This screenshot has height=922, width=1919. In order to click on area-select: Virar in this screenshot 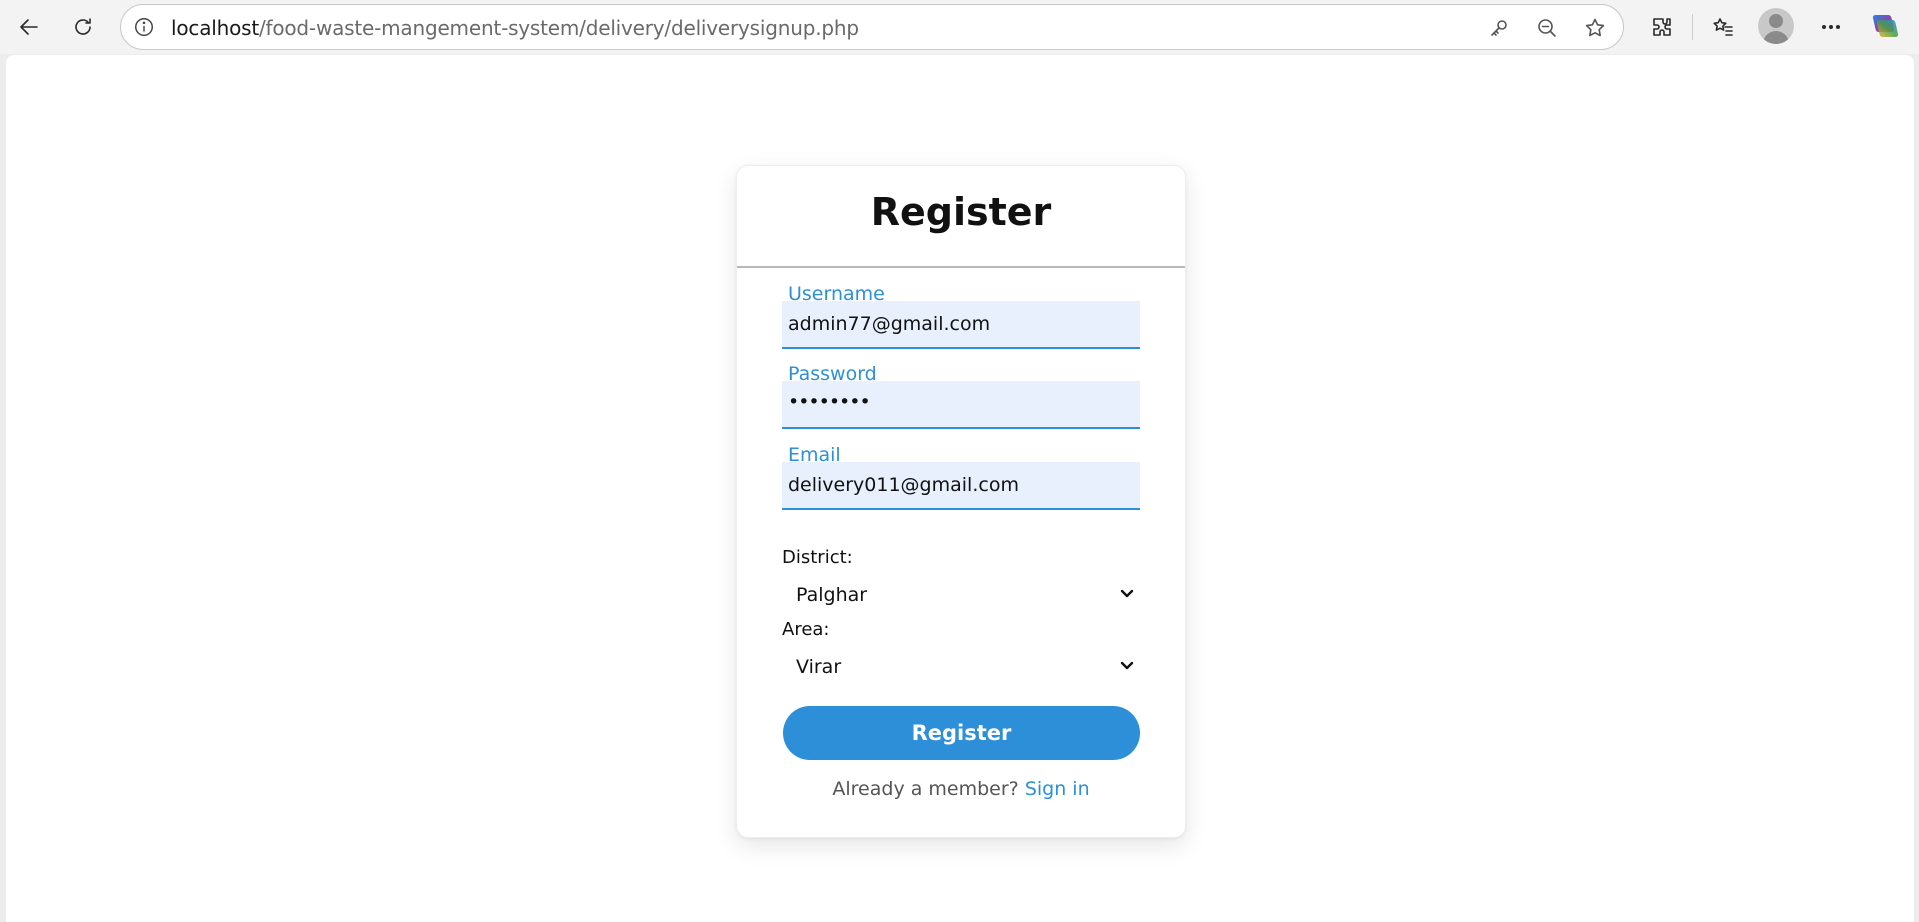, I will do `click(961, 666)`.